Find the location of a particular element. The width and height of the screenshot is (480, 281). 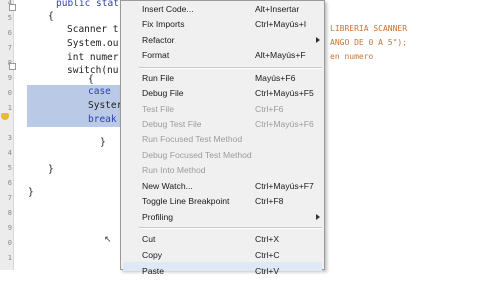

code-string-fragment: LIBRERIA SCANNER is located at coordinates (368, 29).